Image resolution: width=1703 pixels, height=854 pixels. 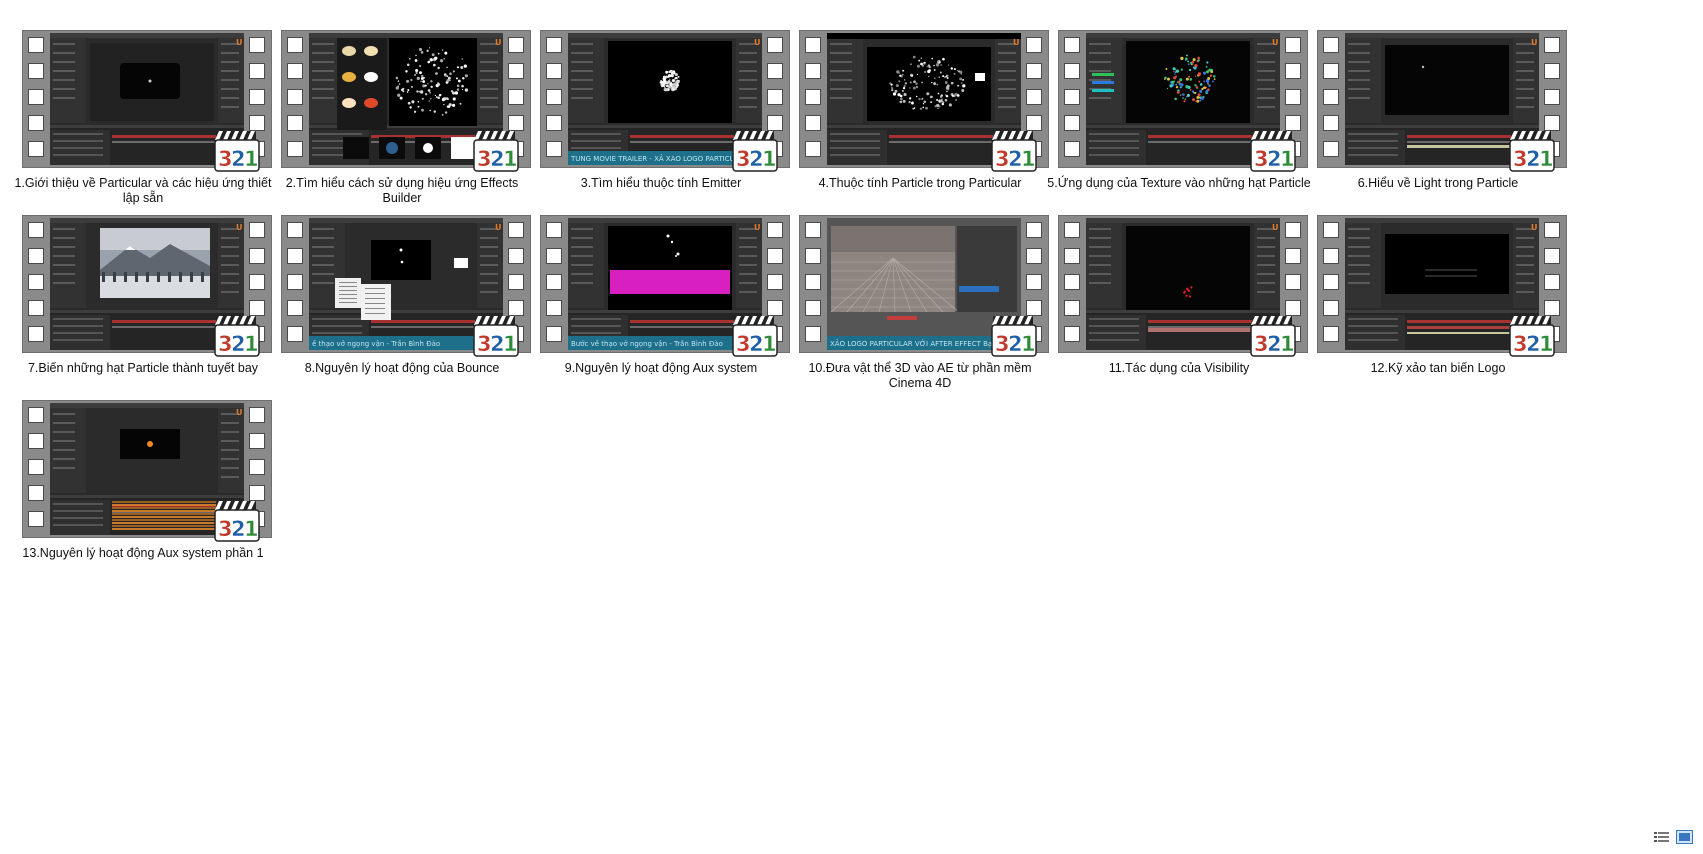 What do you see at coordinates (1438, 368) in the screenshot?
I see `file-name-label: 12.Kỹ xảo tan biến Logo` at bounding box center [1438, 368].